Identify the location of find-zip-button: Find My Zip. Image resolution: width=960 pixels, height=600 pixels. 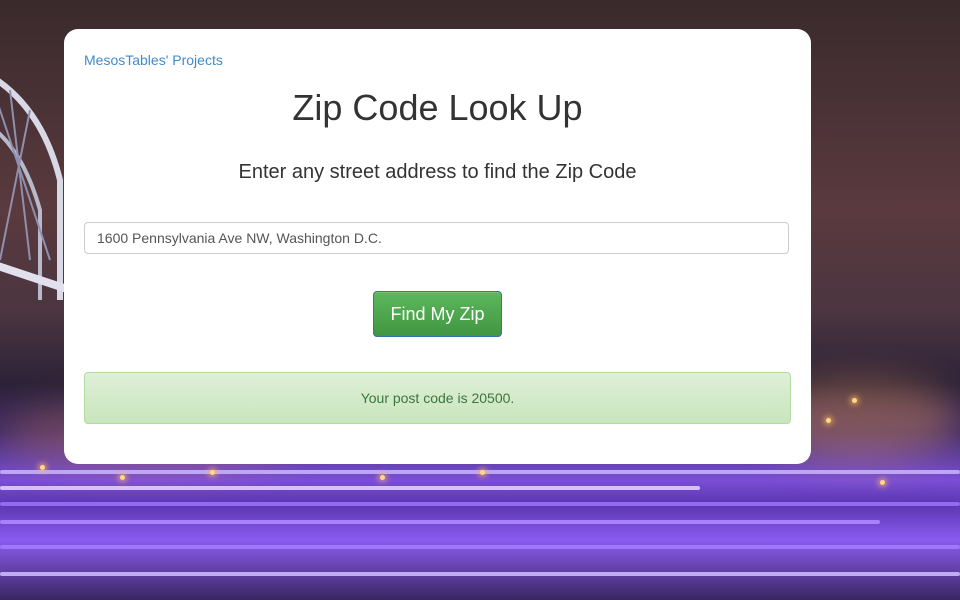
(437, 314).